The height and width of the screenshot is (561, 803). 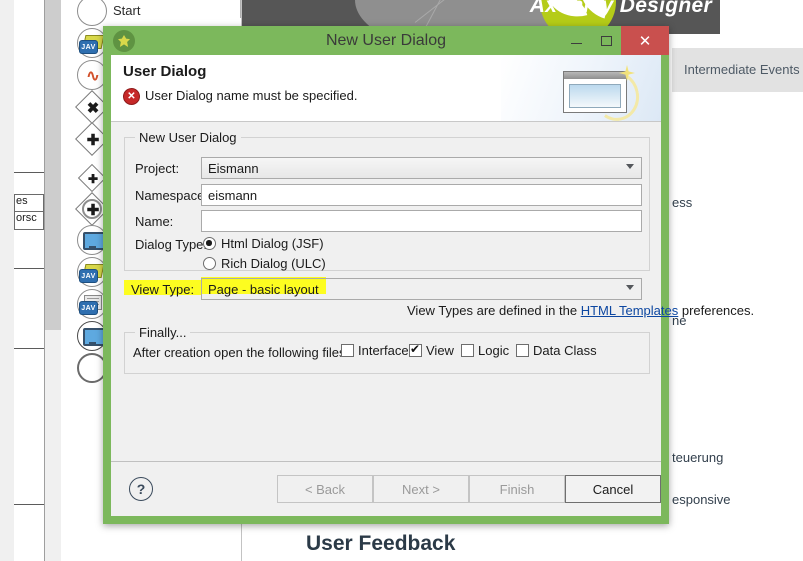 What do you see at coordinates (603, 93) in the screenshot?
I see `new-dialog-wizard-icon` at bounding box center [603, 93].